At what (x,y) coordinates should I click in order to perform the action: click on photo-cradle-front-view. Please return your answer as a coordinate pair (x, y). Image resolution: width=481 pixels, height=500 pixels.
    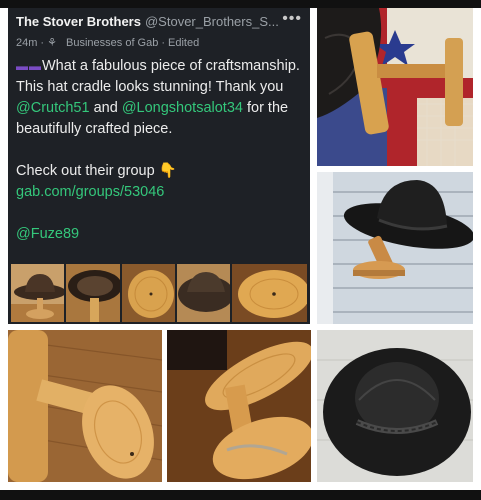
    Looking at the image, I should click on (239, 406).